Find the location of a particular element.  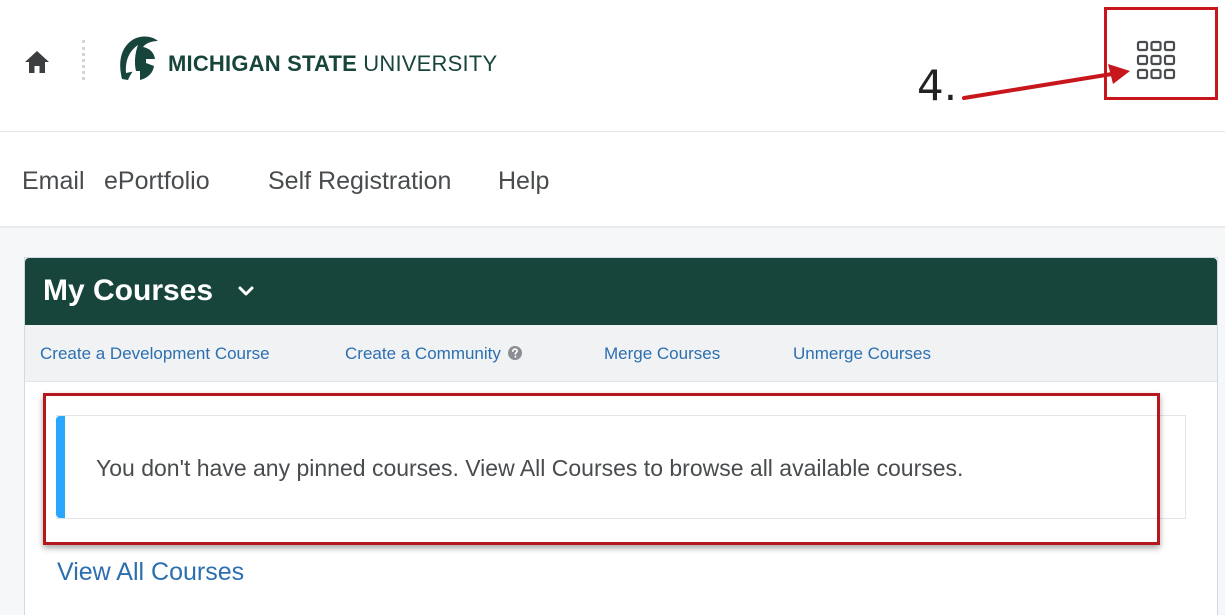

help-circle-icon is located at coordinates (515, 353).